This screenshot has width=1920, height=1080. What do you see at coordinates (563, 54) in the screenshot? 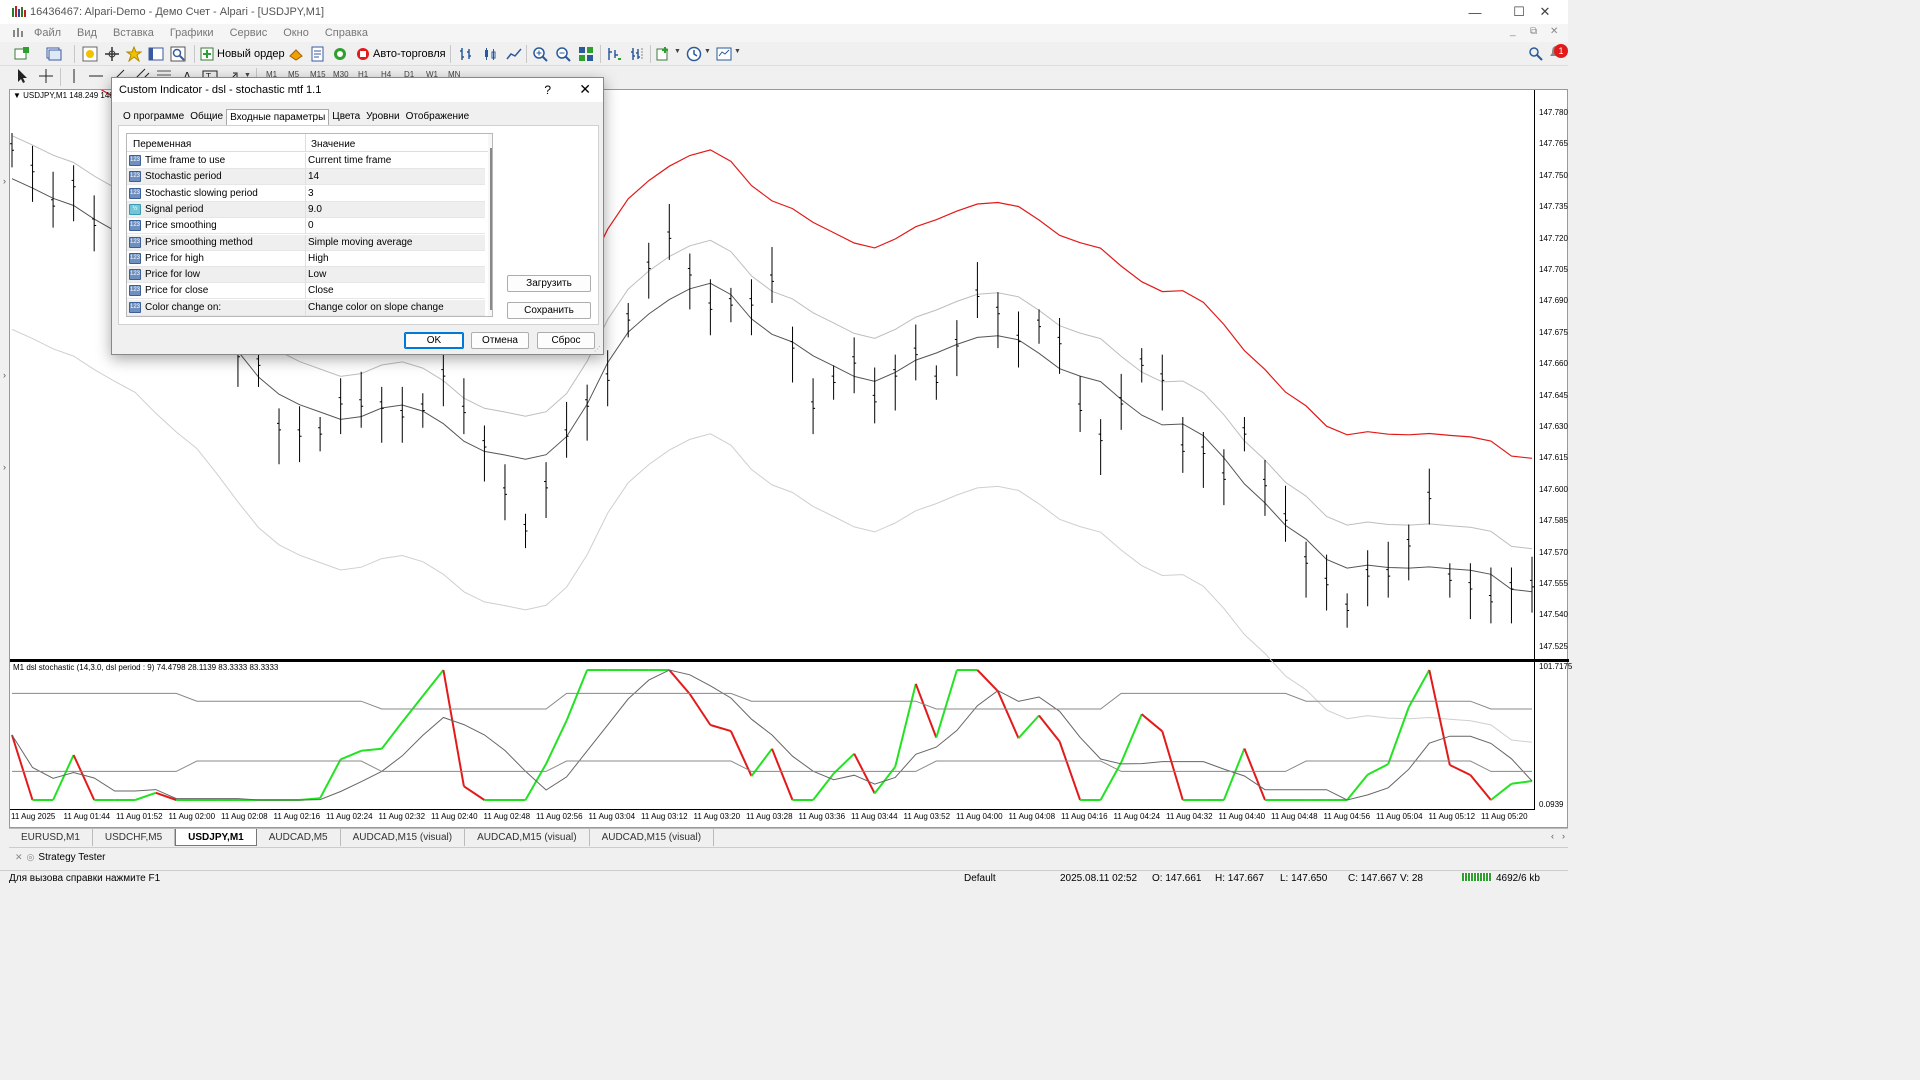
I see `zoom-out-icon` at bounding box center [563, 54].